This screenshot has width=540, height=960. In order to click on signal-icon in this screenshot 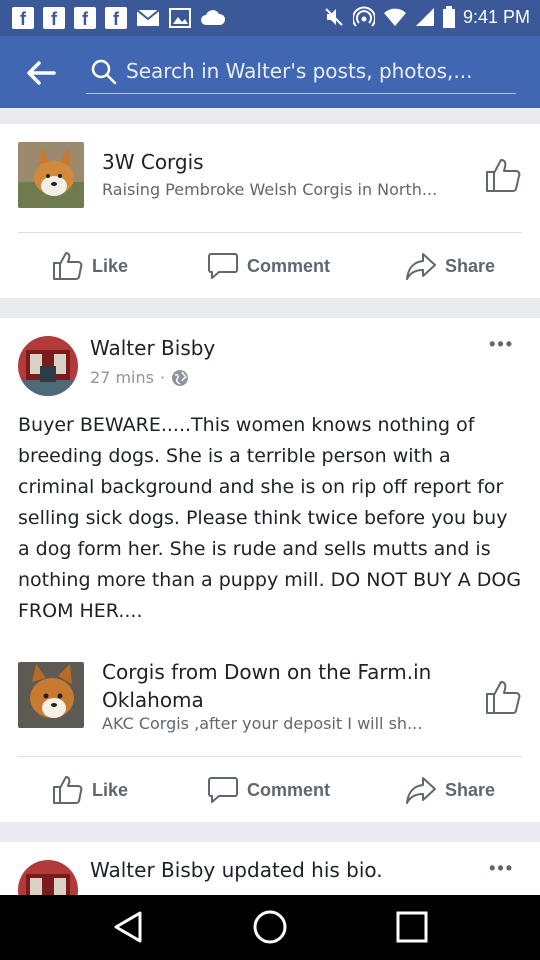, I will do `click(424, 17)`.